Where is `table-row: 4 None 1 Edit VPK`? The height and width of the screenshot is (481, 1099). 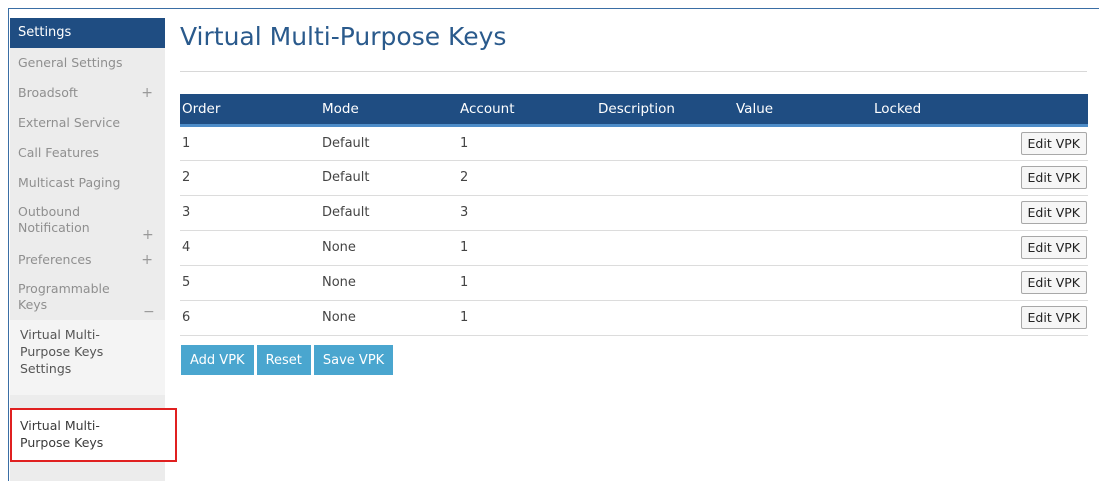
table-row: 4 None 1 Edit VPK is located at coordinates (634, 248).